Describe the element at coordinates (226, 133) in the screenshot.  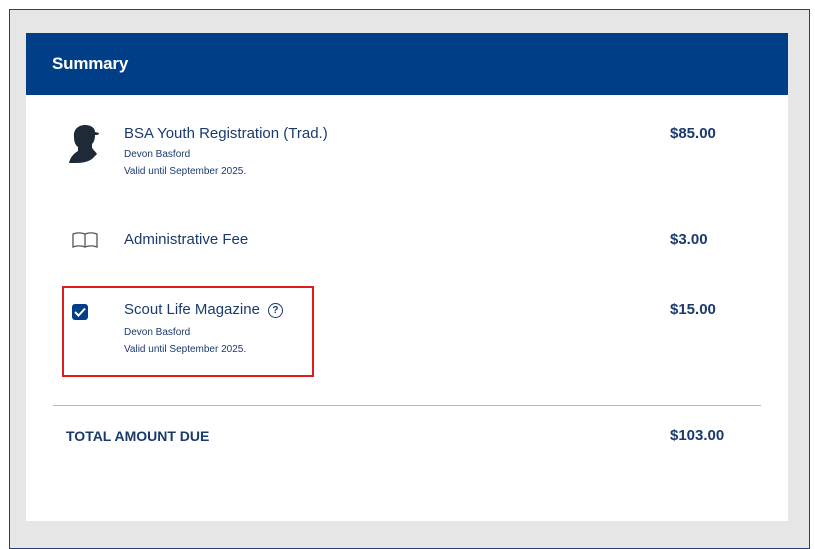
I see `item-title: BSA Youth Registration (Trad.)` at that location.